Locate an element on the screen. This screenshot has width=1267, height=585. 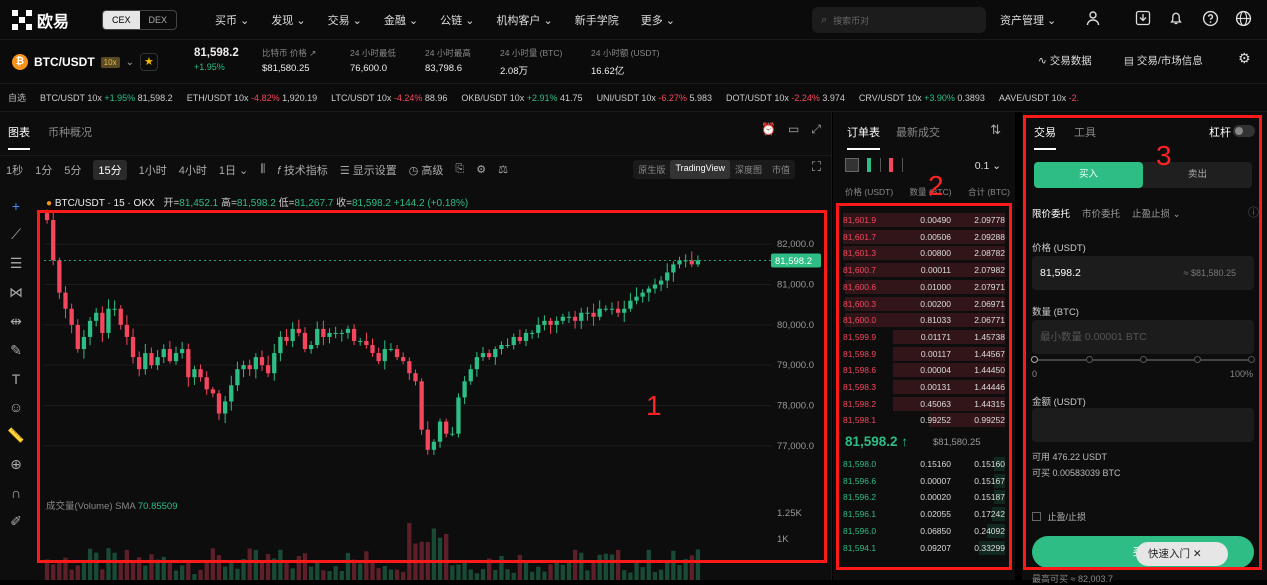
price-step-select: 0.1 ⌄ is located at coordinates (988, 166).